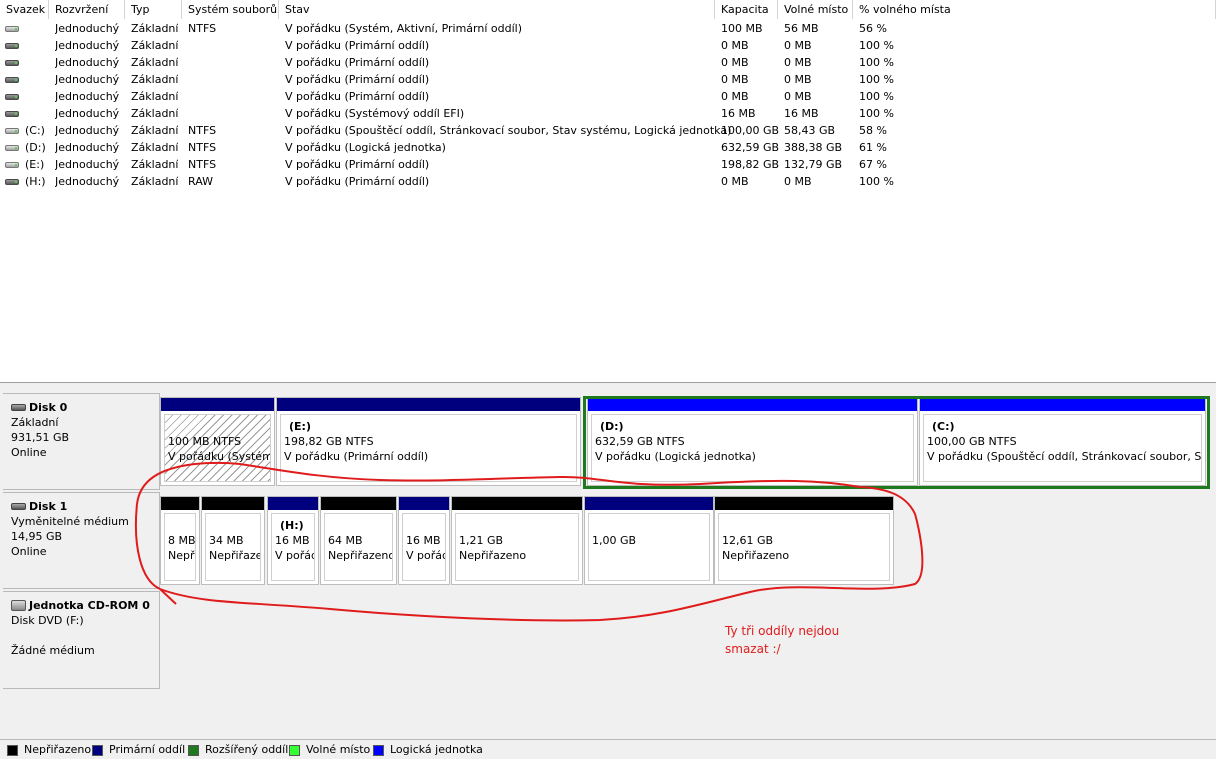  What do you see at coordinates (153, 9) in the screenshot?
I see `column-header-type: Typ` at bounding box center [153, 9].